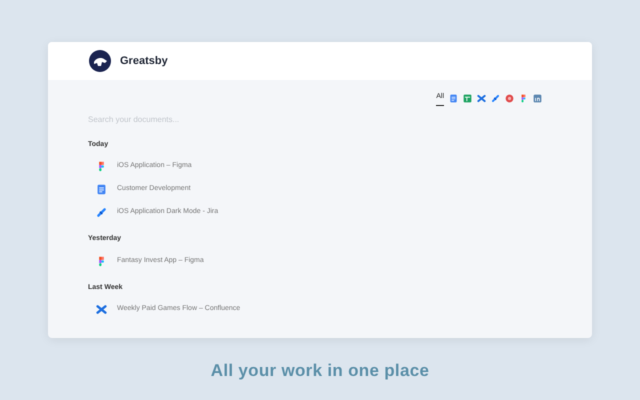  Describe the element at coordinates (495, 99) in the screenshot. I see `rocket-filter` at that location.